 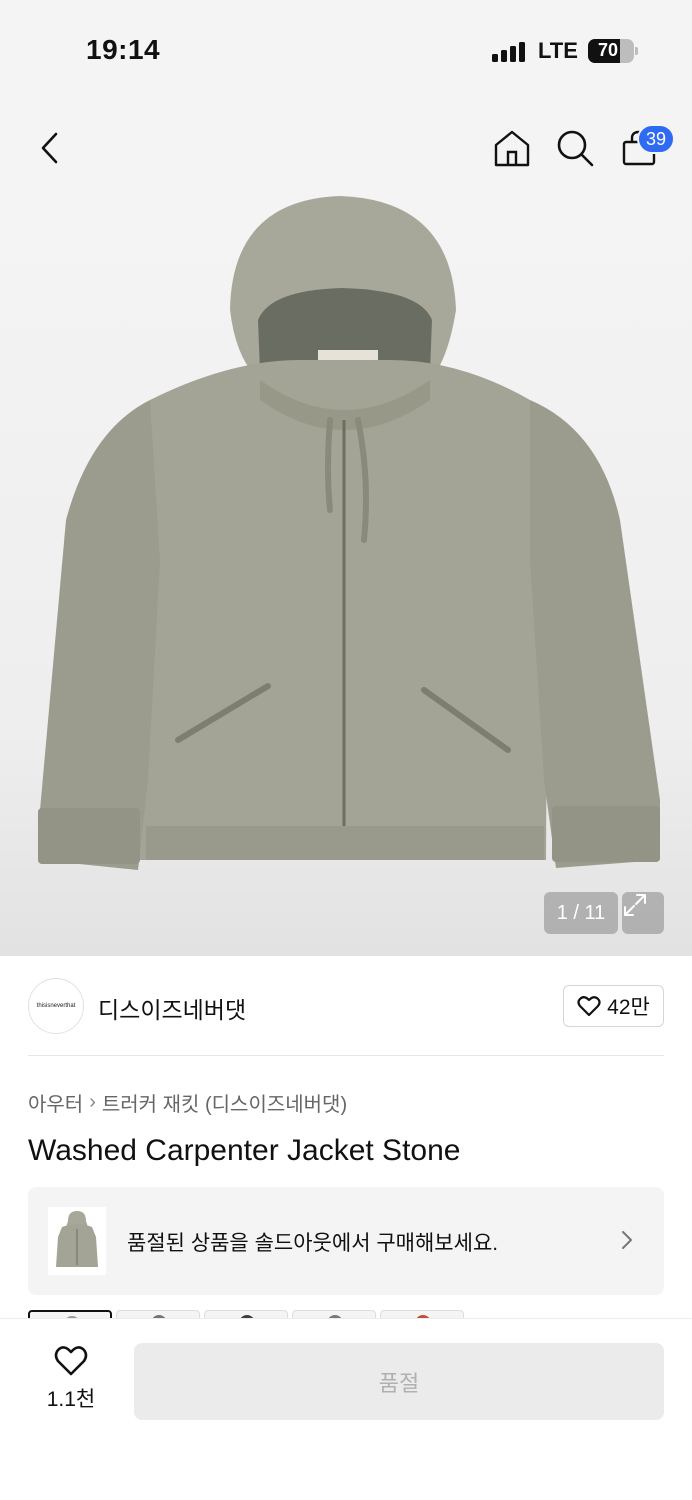 I want to click on color-swatch-list, so click(x=348, y=1314).